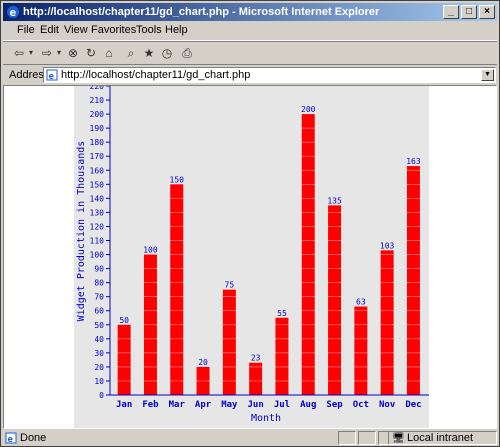 Image resolution: width=500 pixels, height=447 pixels. What do you see at coordinates (150, 250) in the screenshot?
I see `bar-value-label: 100` at bounding box center [150, 250].